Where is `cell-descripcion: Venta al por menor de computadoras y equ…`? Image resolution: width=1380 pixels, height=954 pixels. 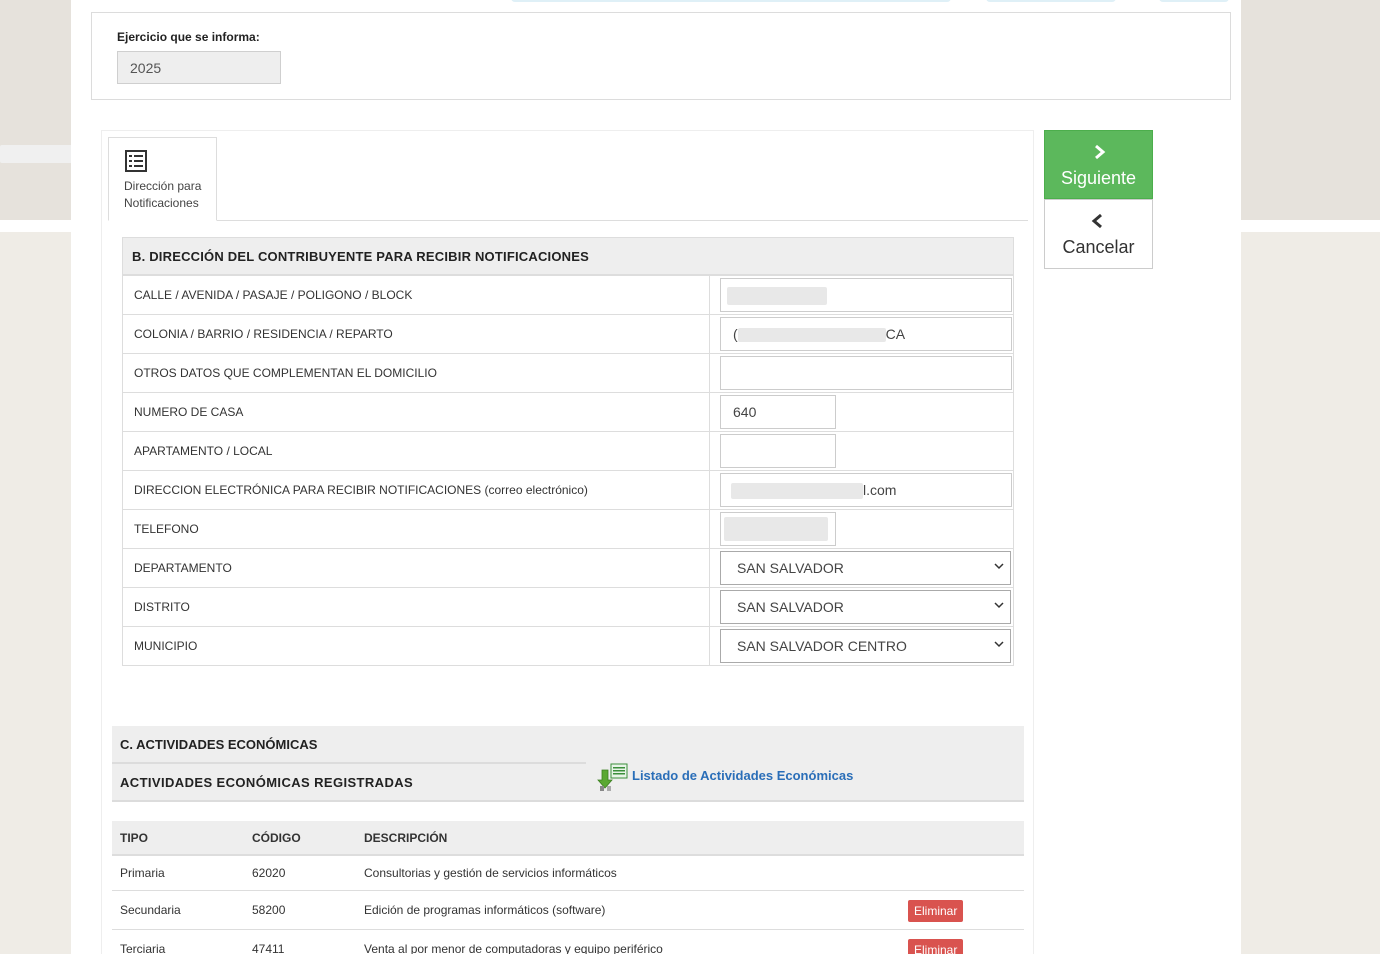
cell-descripcion: Venta al por menor de computadoras y equ… is located at coordinates (628, 941).